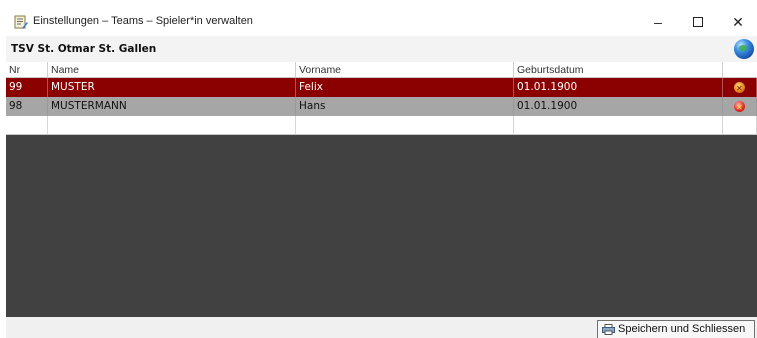 This screenshot has width=757, height=338. What do you see at coordinates (172, 125) in the screenshot?
I see `cell-name` at bounding box center [172, 125].